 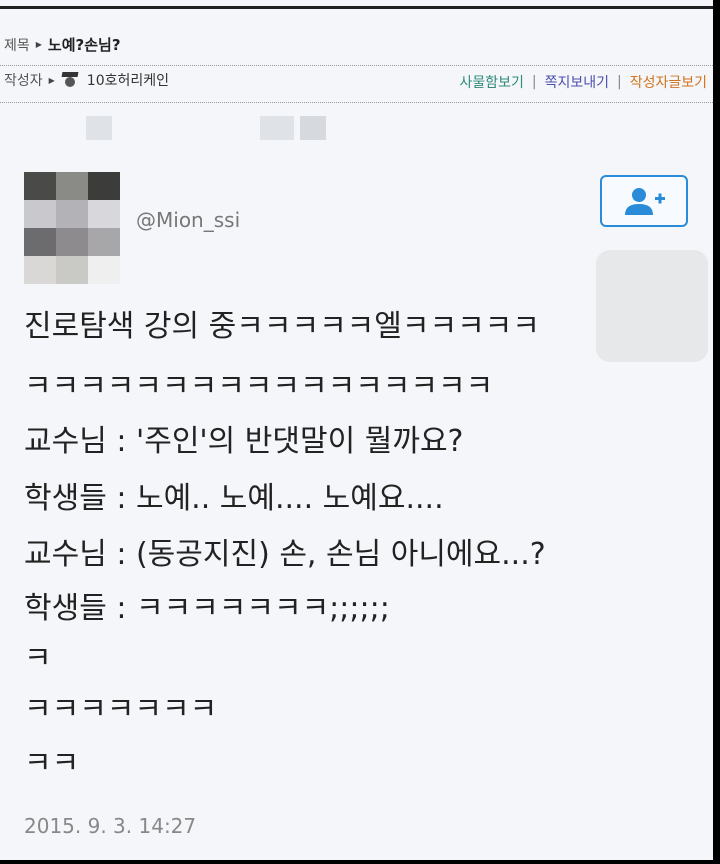 I want to click on graduate-icon, so click(x=70, y=80).